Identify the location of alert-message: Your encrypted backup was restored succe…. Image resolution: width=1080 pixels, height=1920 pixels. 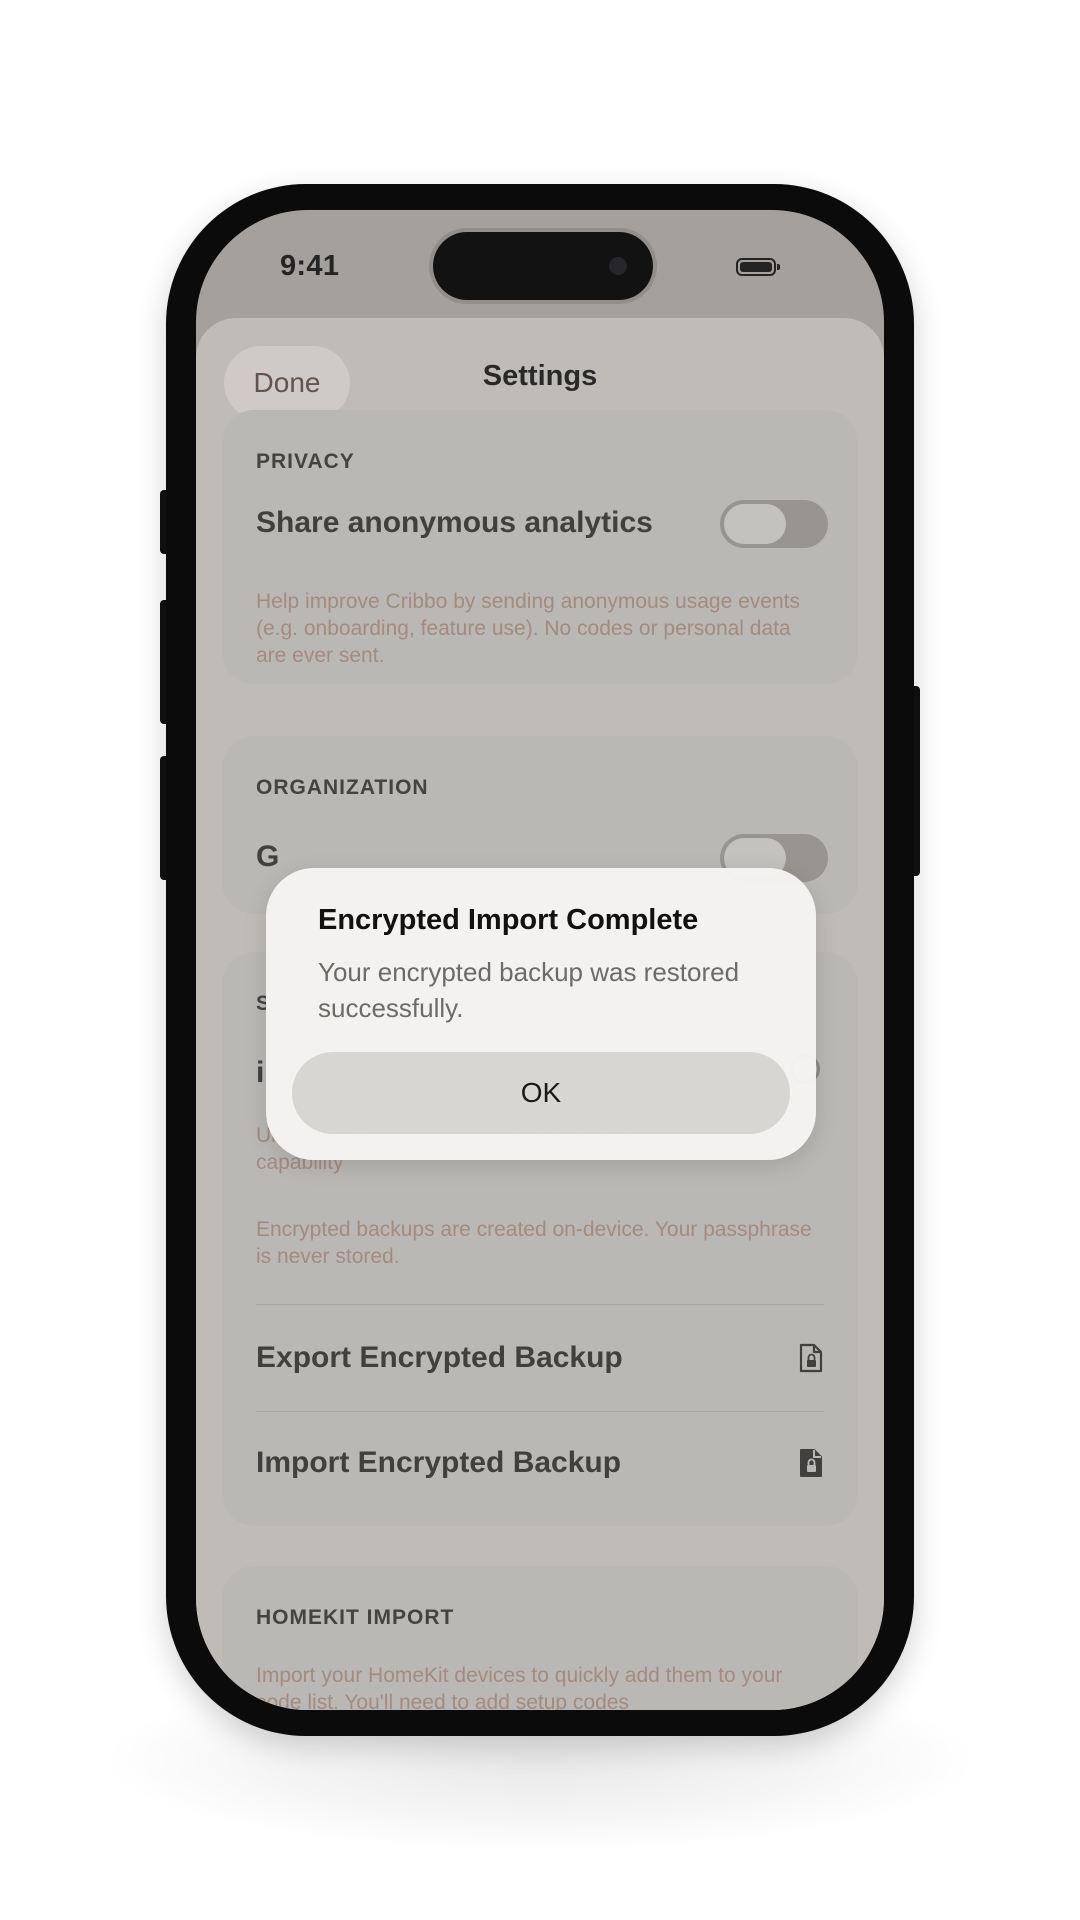
(529, 990).